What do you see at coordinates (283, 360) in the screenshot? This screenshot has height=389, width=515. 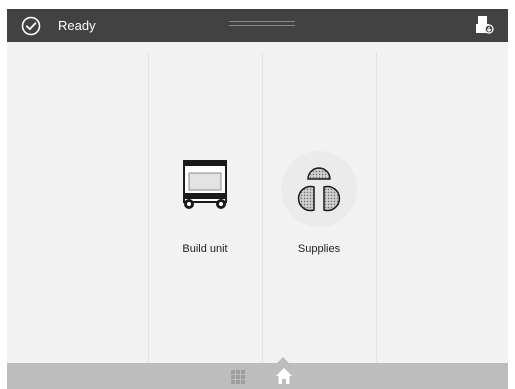 I see `active-indicator` at bounding box center [283, 360].